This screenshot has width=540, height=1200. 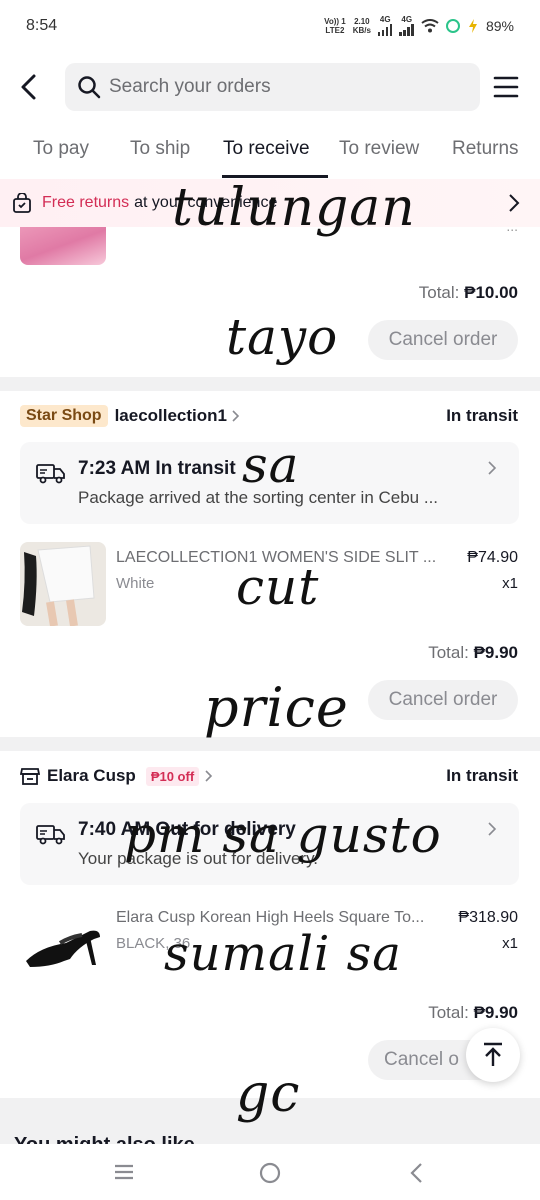 I want to click on volte-indicator: Vo)) 1 LTE2, so click(x=335, y=26).